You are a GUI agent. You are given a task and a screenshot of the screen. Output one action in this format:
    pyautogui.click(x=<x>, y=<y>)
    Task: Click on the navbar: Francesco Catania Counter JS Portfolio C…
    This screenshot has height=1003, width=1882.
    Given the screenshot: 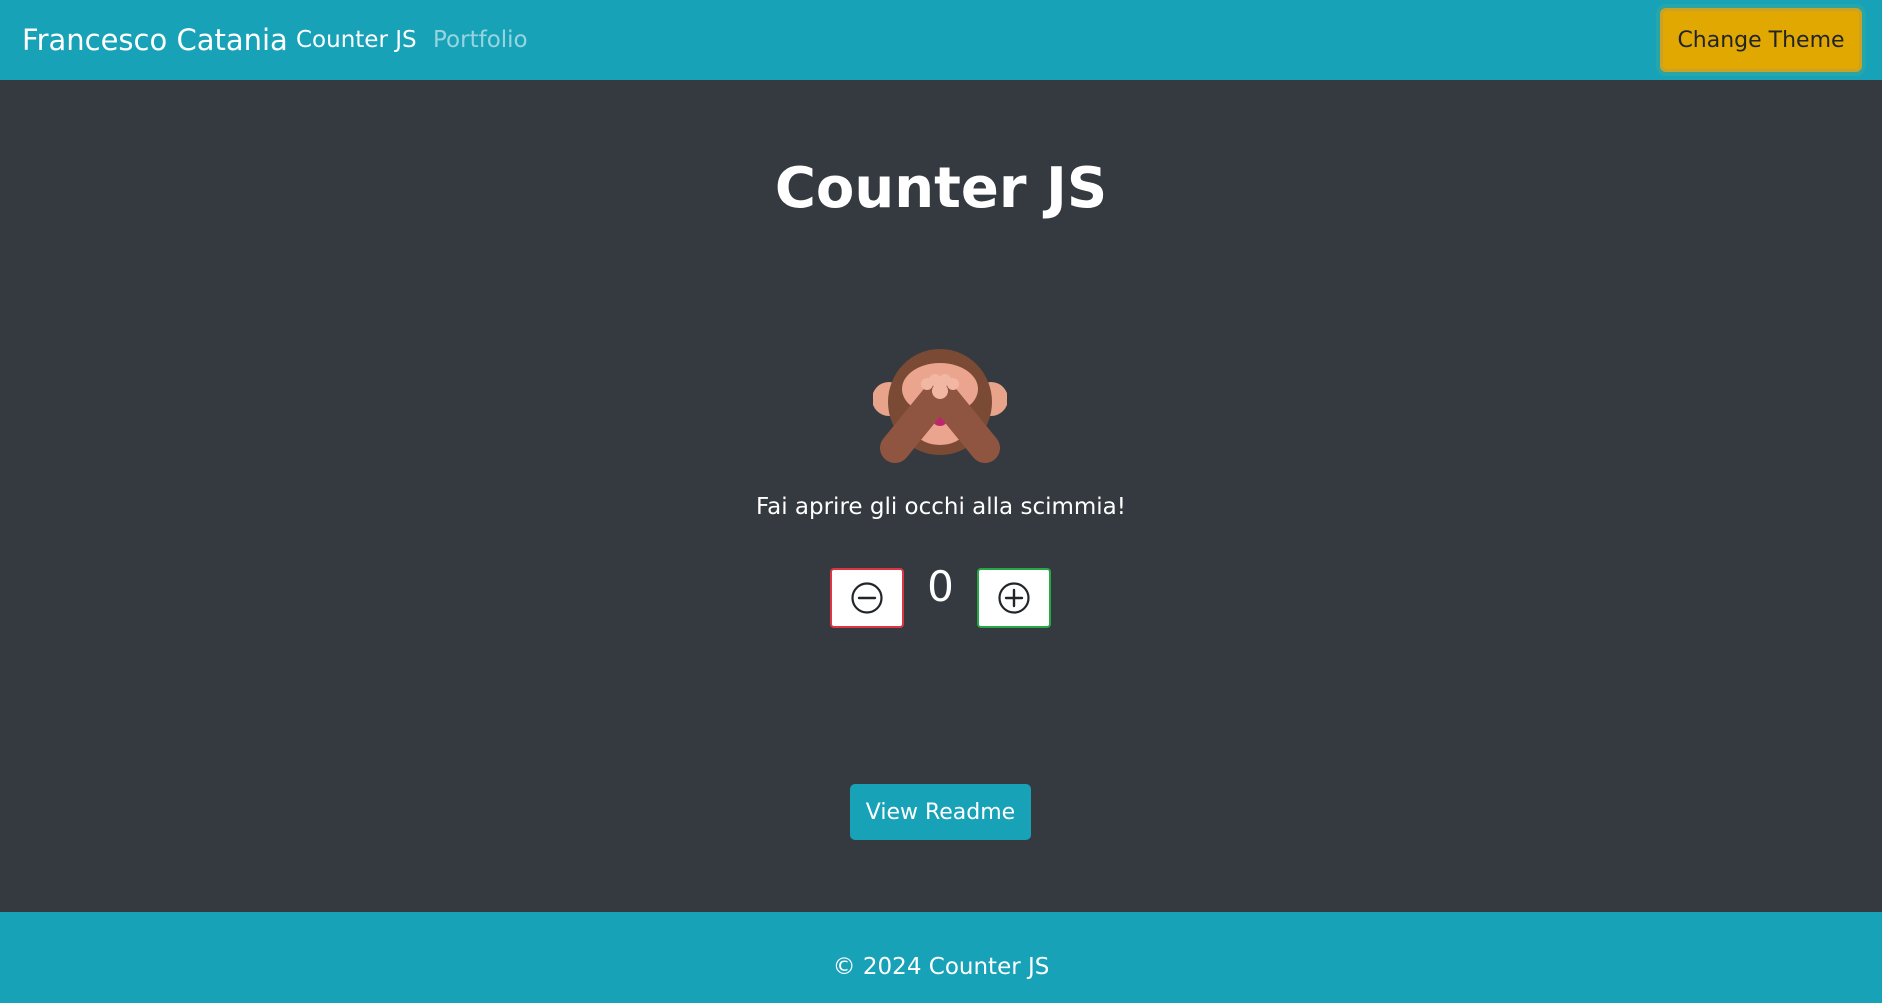 What is the action you would take?
    pyautogui.click(x=941, y=40)
    